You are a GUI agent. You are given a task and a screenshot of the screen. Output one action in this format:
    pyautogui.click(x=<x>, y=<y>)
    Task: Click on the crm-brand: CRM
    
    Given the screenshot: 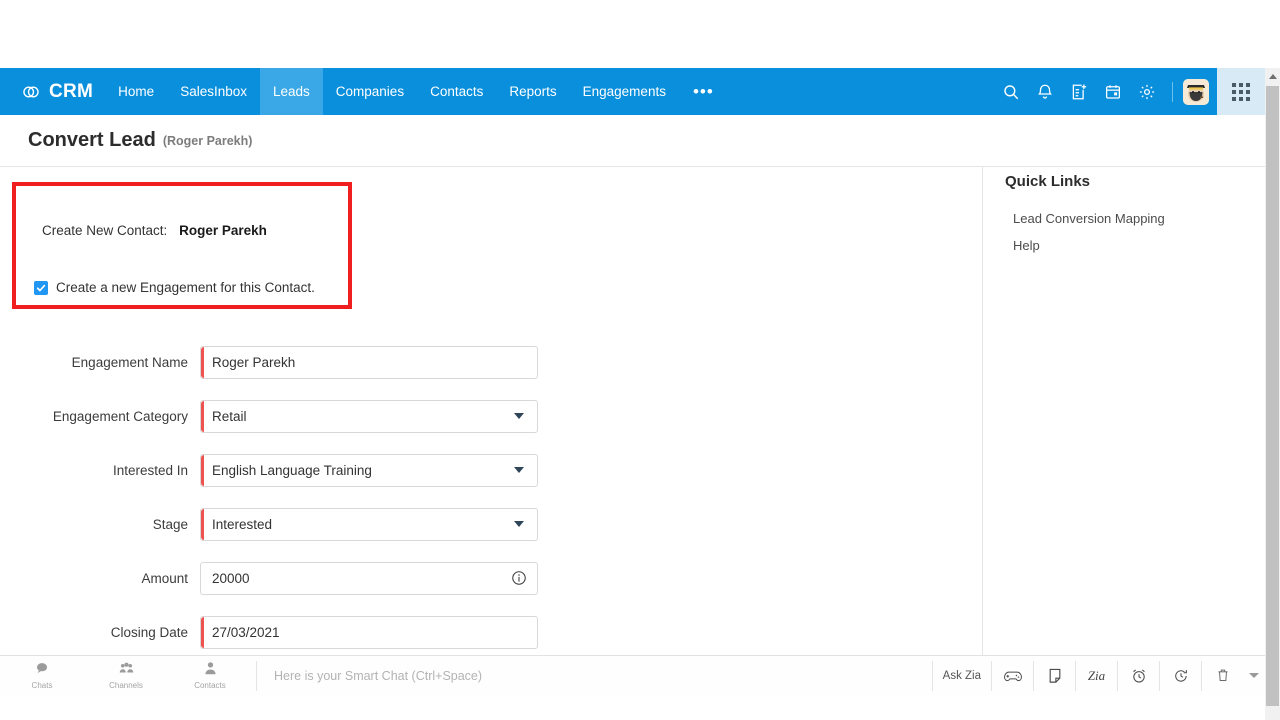 What is the action you would take?
    pyautogui.click(x=52, y=92)
    